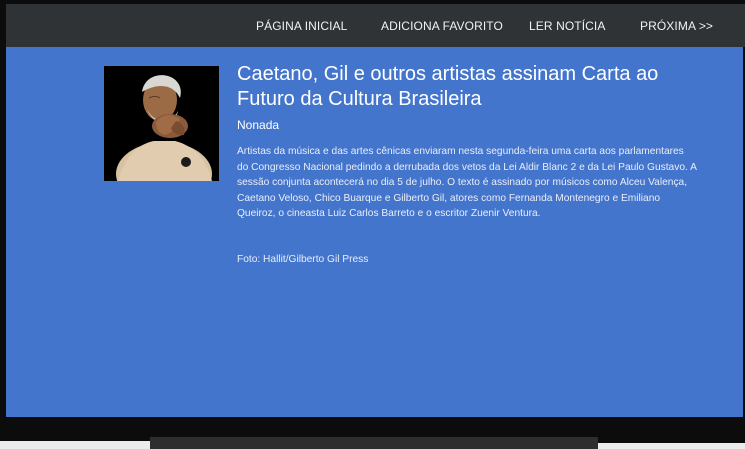 Image resolution: width=745 pixels, height=449 pixels. I want to click on portrait-image, so click(161, 123).